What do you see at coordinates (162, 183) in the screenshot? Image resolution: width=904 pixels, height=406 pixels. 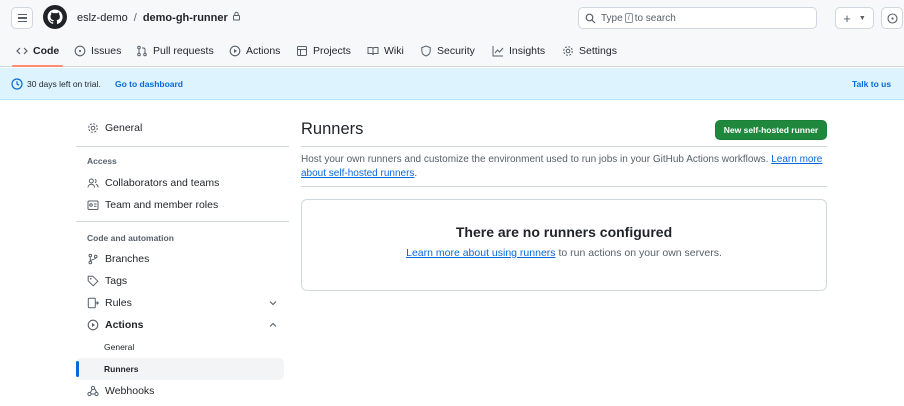 I see `sidebar-item-label: Collaborators and teams` at bounding box center [162, 183].